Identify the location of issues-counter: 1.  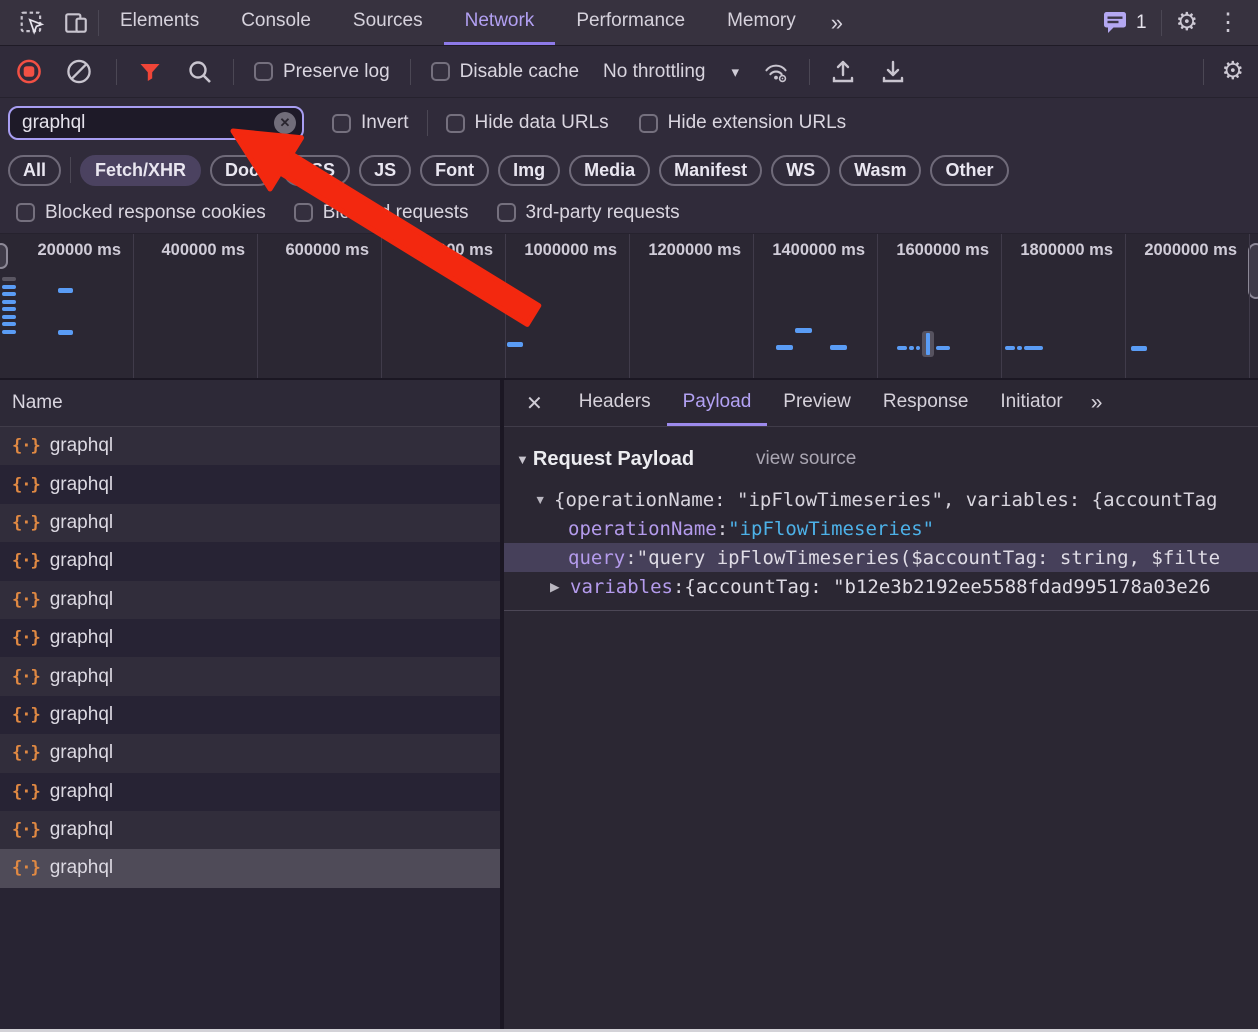
(1125, 22).